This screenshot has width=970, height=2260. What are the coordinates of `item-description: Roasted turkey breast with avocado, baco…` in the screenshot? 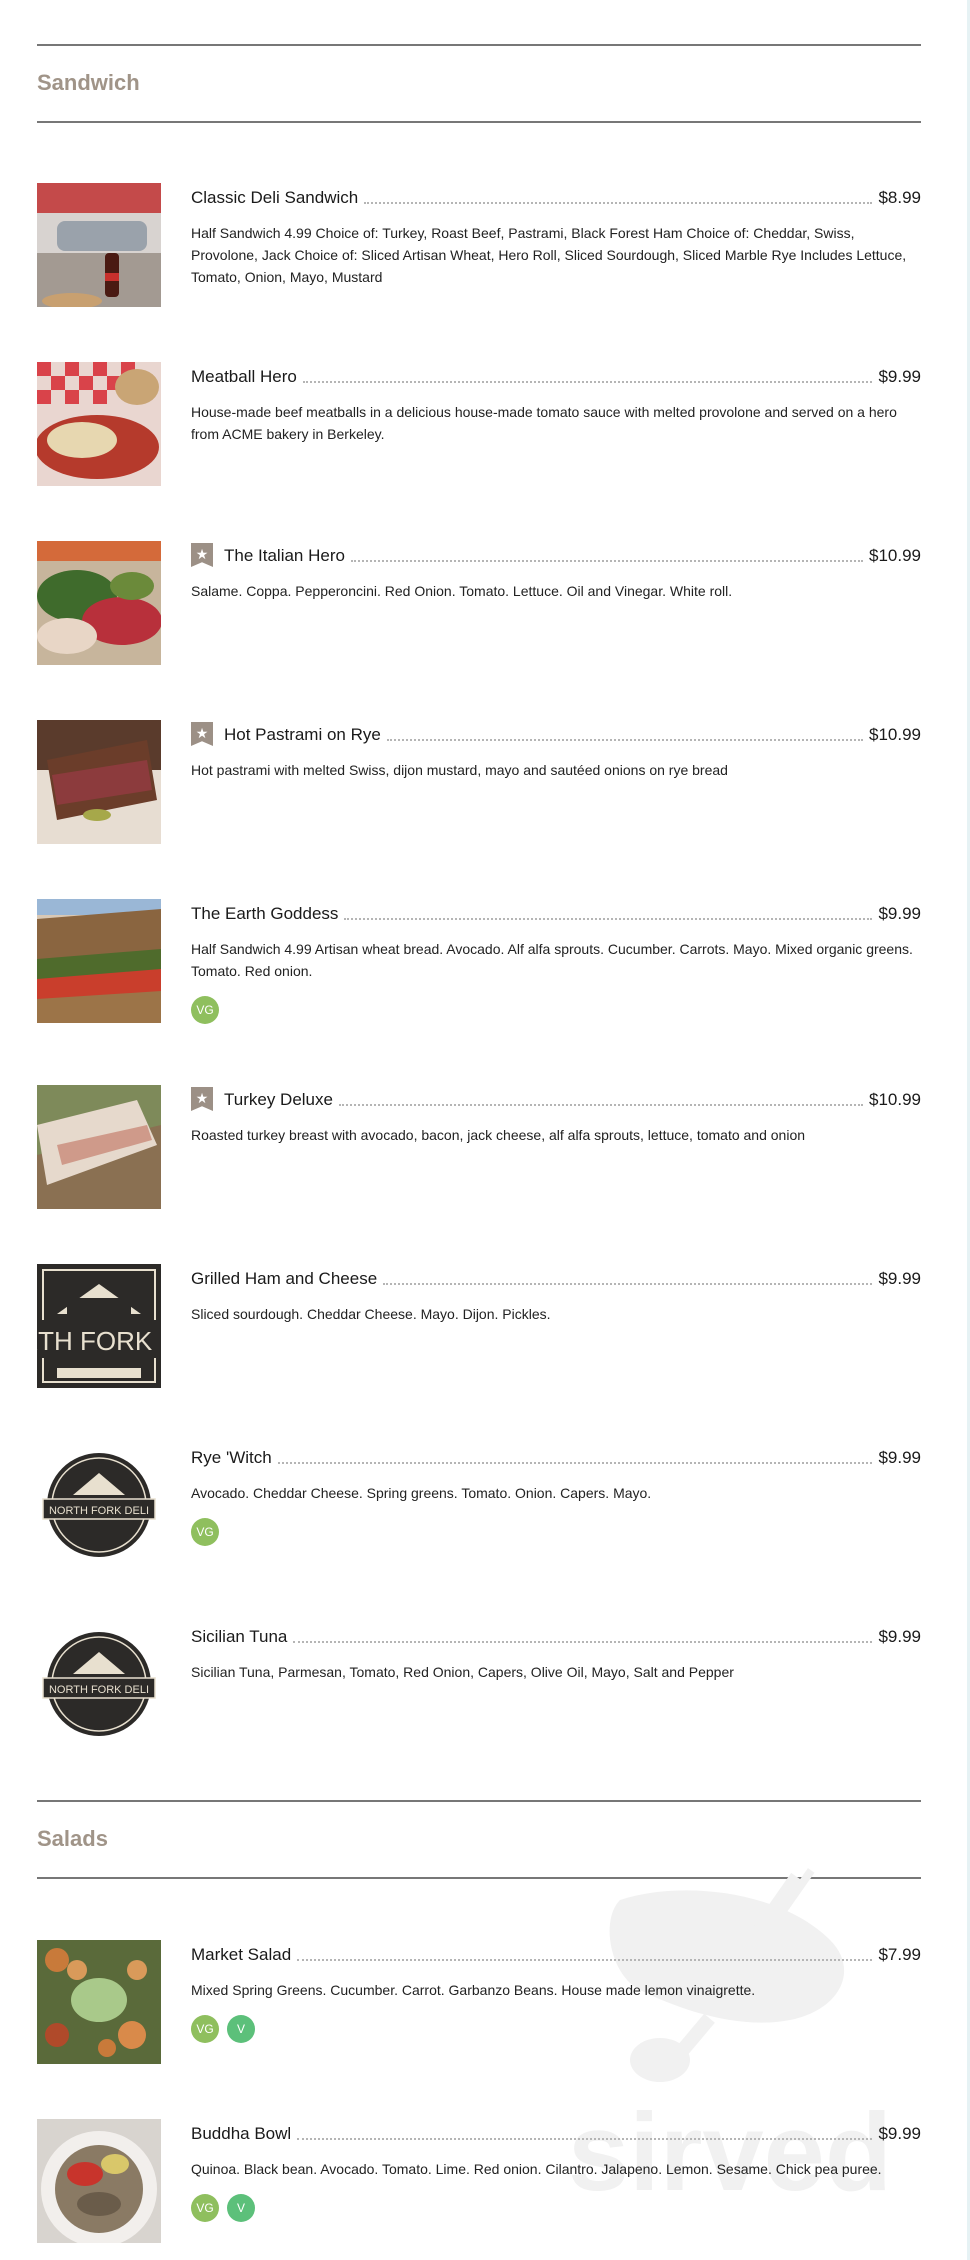 It's located at (498, 1135).